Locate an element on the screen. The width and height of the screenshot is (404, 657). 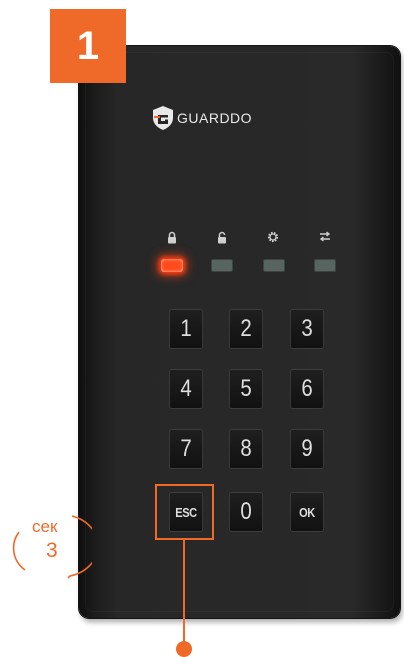
key-ok: OK is located at coordinates (307, 512).